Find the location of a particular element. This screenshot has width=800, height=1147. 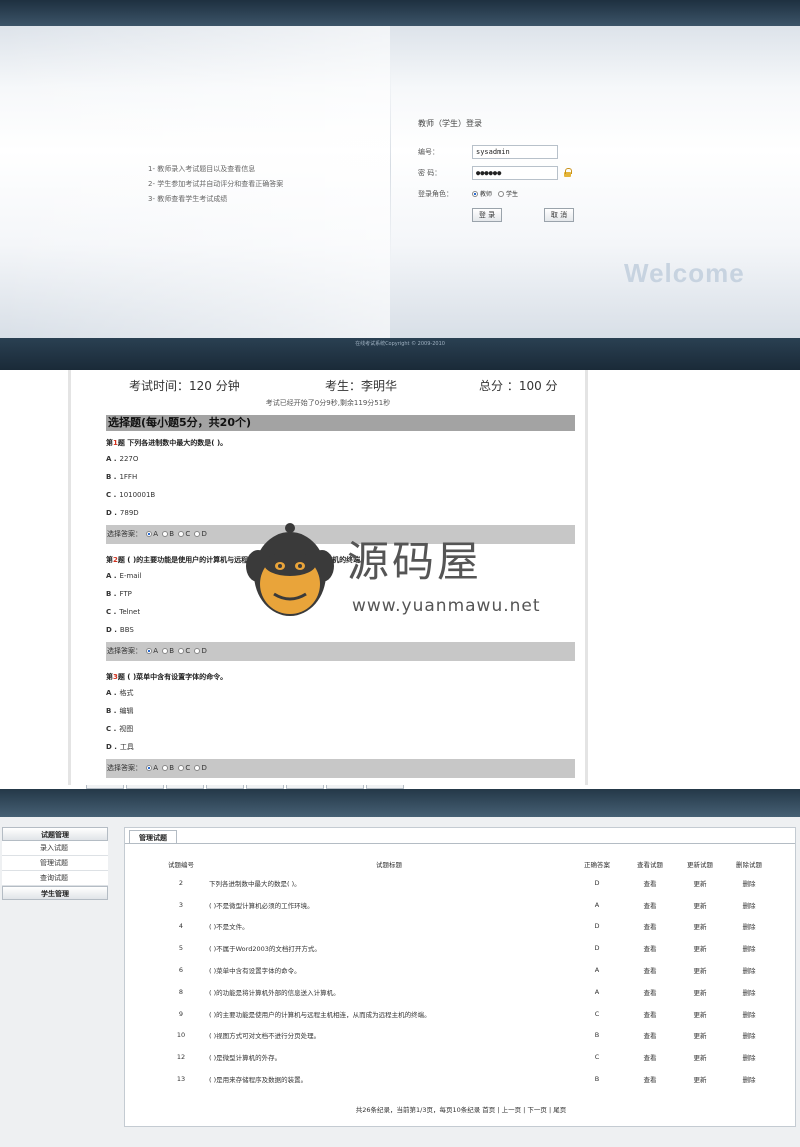

sidebar-item-query: 查询试题 is located at coordinates (55, 878).